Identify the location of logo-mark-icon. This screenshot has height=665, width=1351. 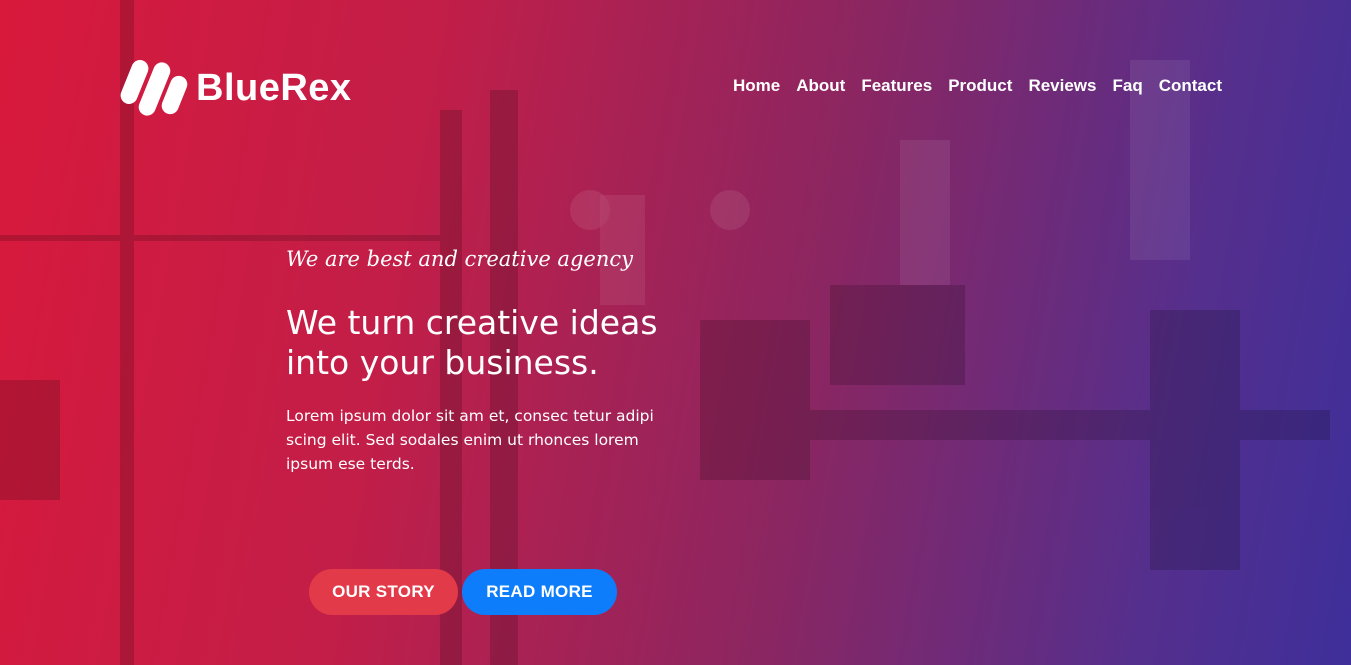
(154, 88).